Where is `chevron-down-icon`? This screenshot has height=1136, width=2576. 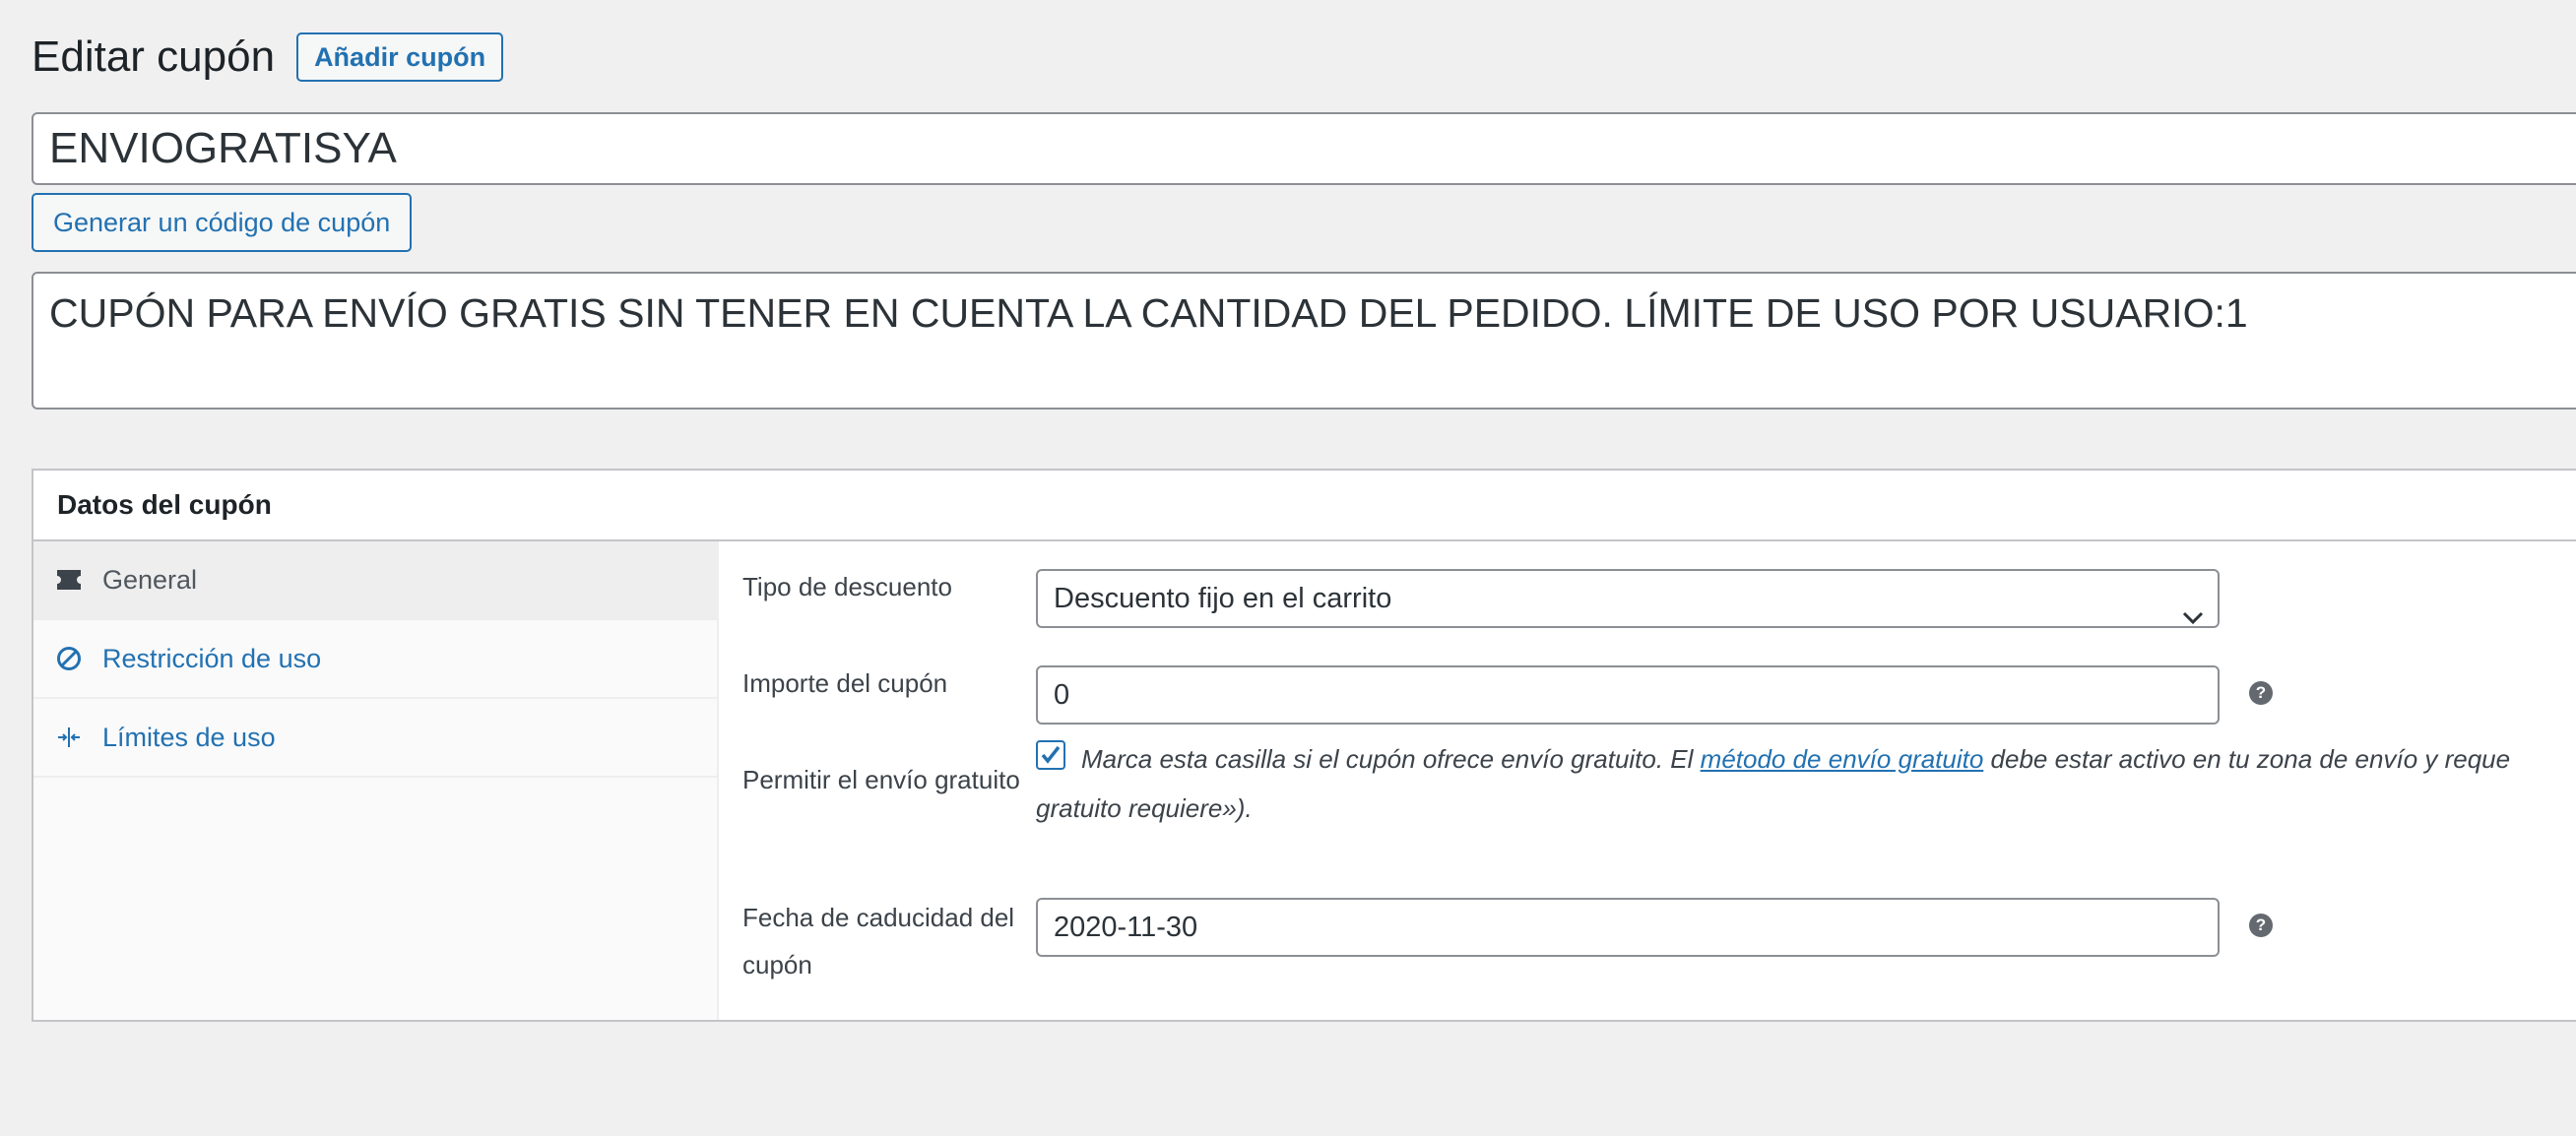 chevron-down-icon is located at coordinates (2193, 616).